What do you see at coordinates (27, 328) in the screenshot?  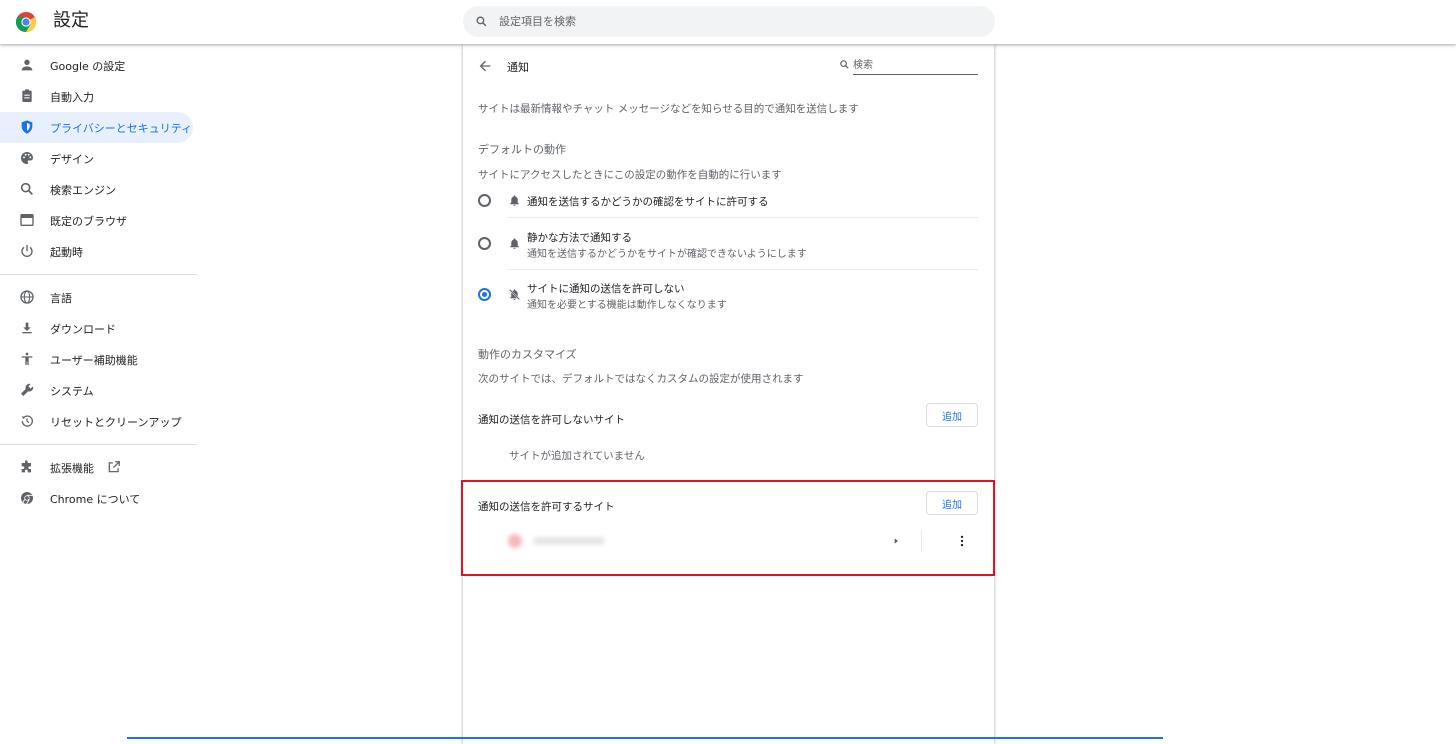 I see `download-icon` at bounding box center [27, 328].